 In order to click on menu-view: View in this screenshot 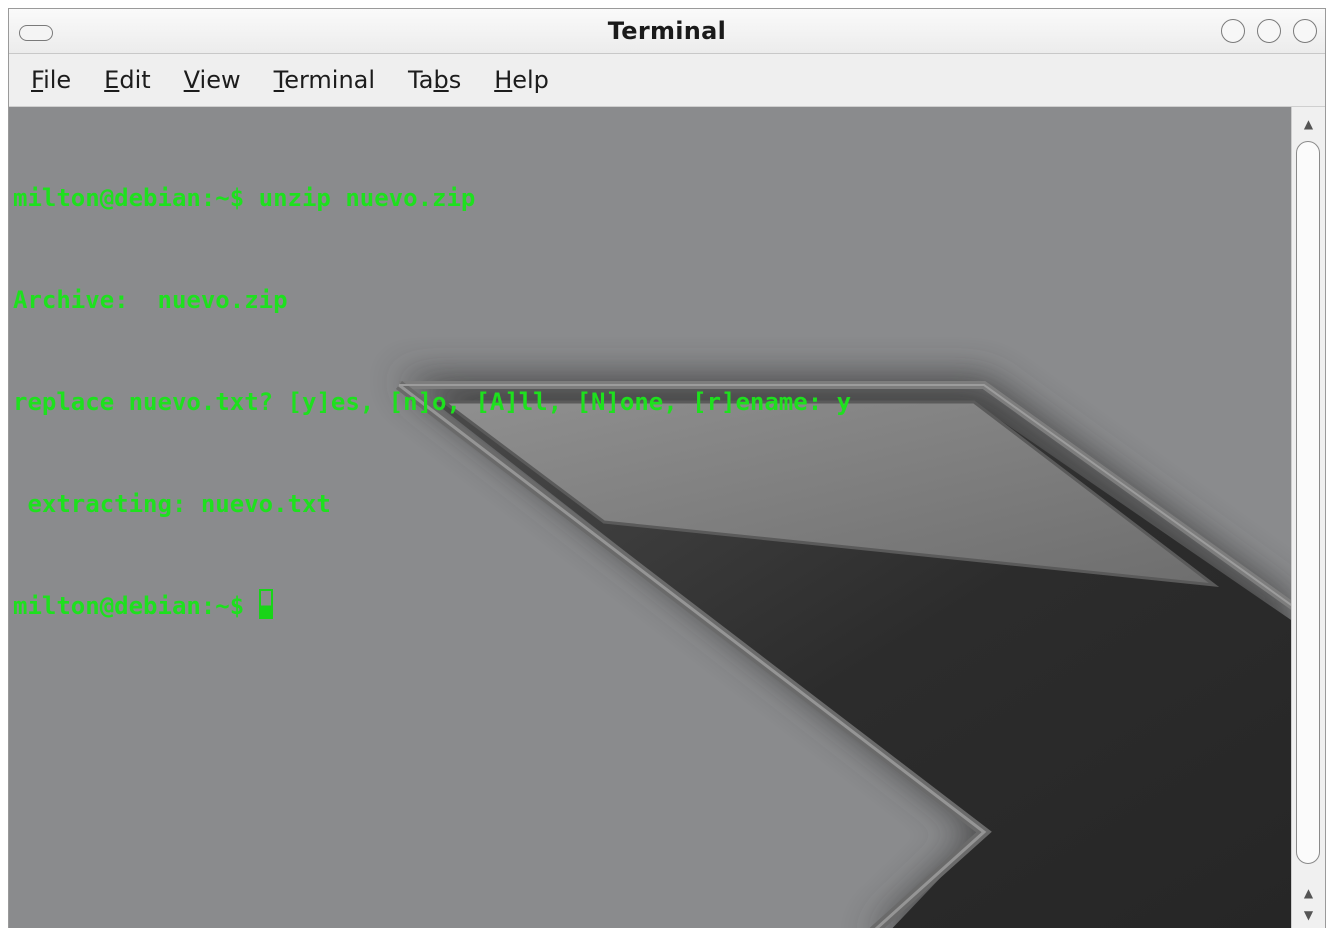, I will do `click(212, 80)`.